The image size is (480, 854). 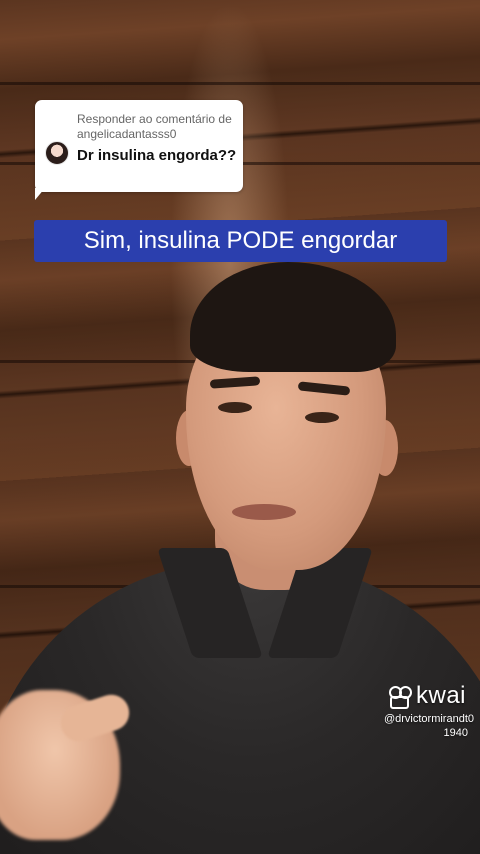 What do you see at coordinates (57, 153) in the screenshot?
I see `commenter-avatar` at bounding box center [57, 153].